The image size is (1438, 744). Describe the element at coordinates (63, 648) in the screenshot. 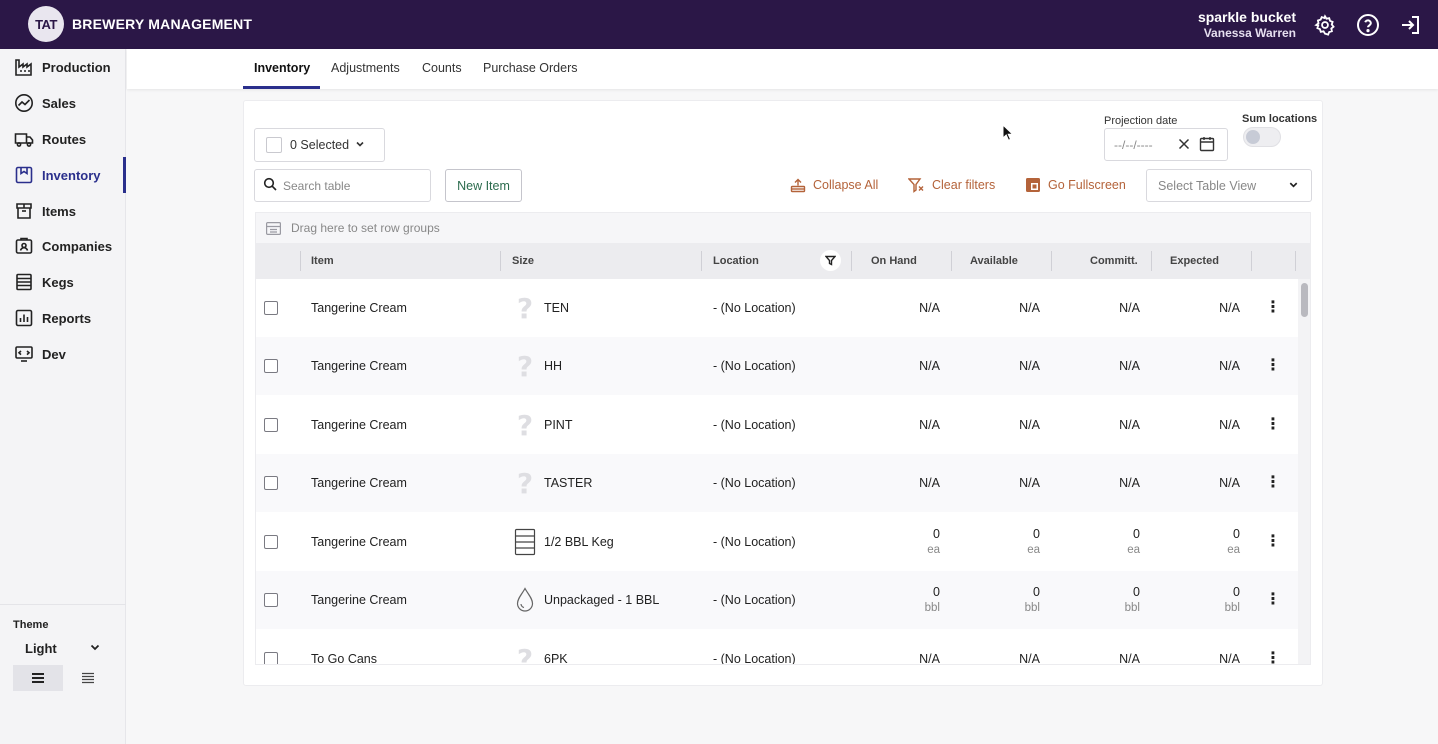

I see `theme-select: Light` at that location.